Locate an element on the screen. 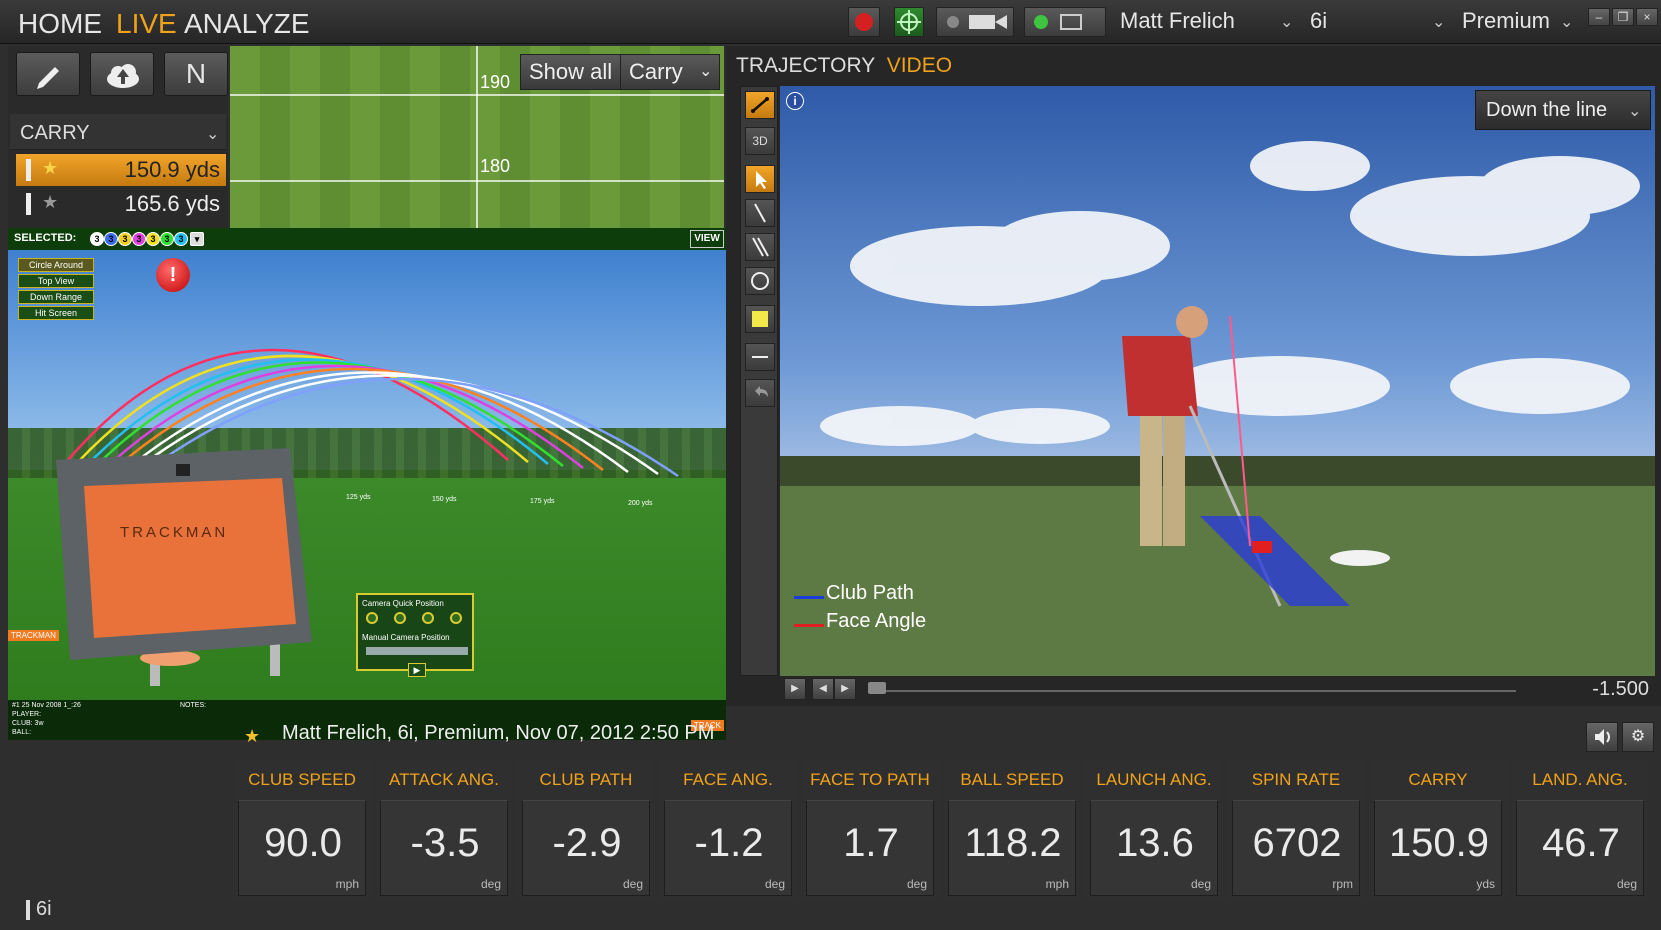 This screenshot has height=930, width=1661. close-button: × is located at coordinates (1647, 17).